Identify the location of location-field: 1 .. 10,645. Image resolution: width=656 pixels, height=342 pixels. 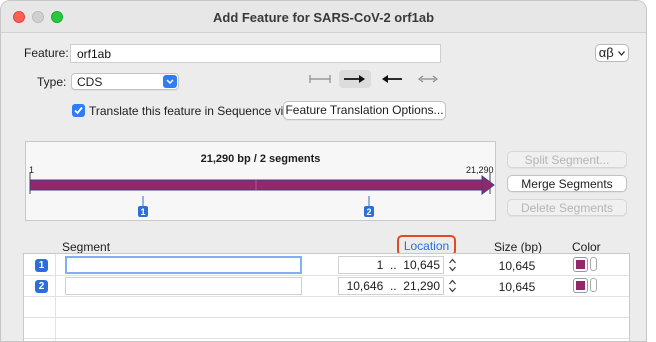
(391, 265).